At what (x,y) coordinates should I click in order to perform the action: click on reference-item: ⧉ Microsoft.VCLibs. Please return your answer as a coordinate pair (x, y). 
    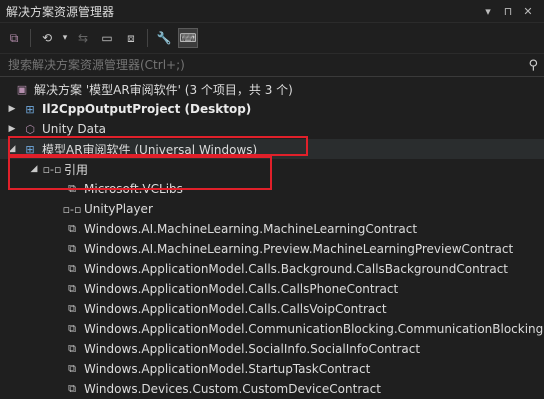
    Looking at the image, I should click on (272, 189).